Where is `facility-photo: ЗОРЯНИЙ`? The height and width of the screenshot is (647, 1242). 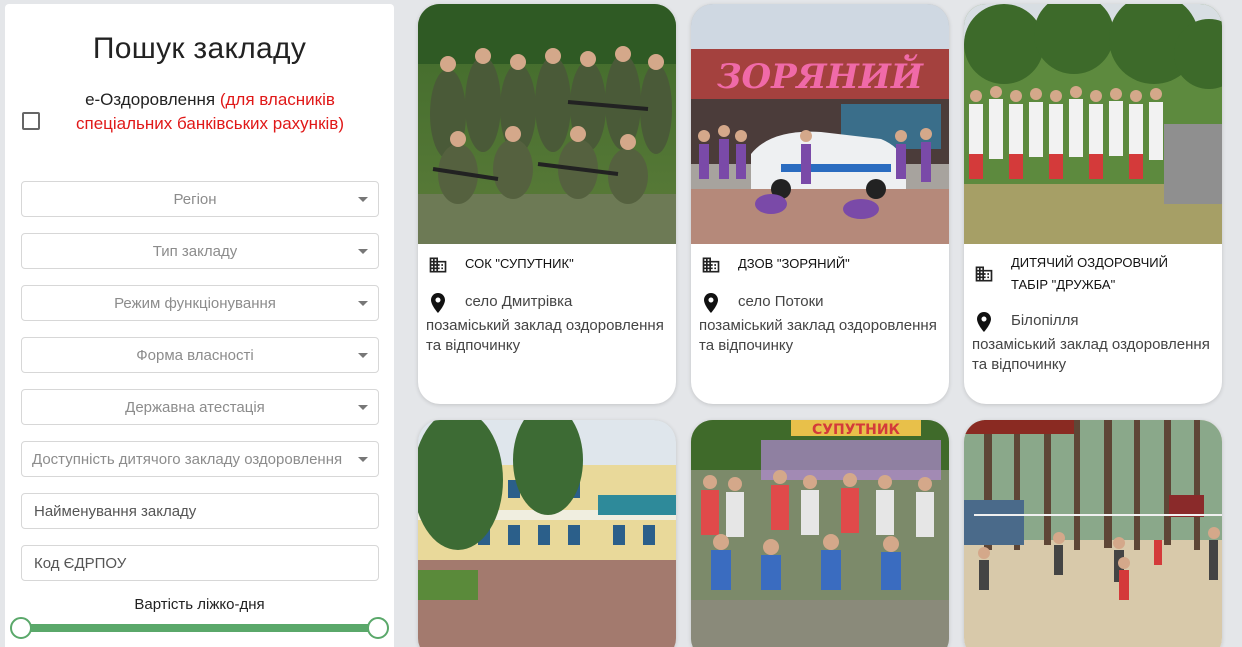
facility-photo: ЗОРЯНИЙ is located at coordinates (820, 124).